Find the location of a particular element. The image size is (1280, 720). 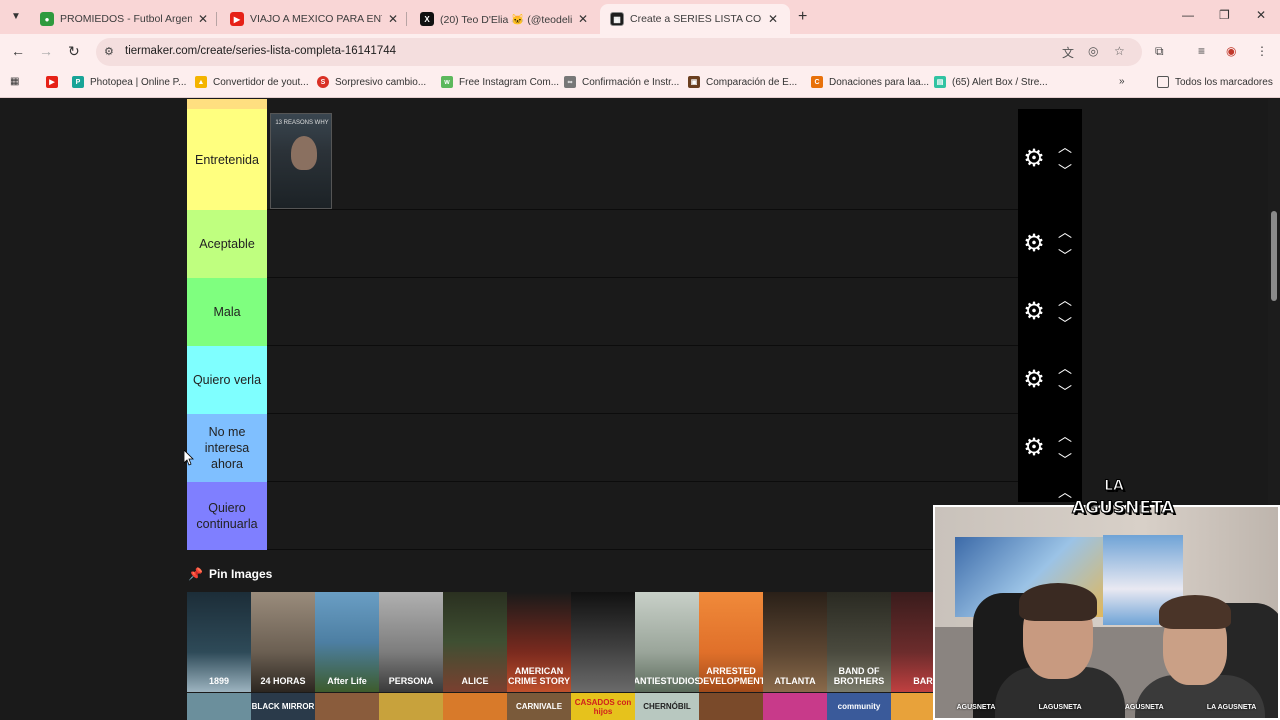

tab-youtube: ▶ VIAJO A MEXICO PARA ENTRE ✕ is located at coordinates (314, 19).